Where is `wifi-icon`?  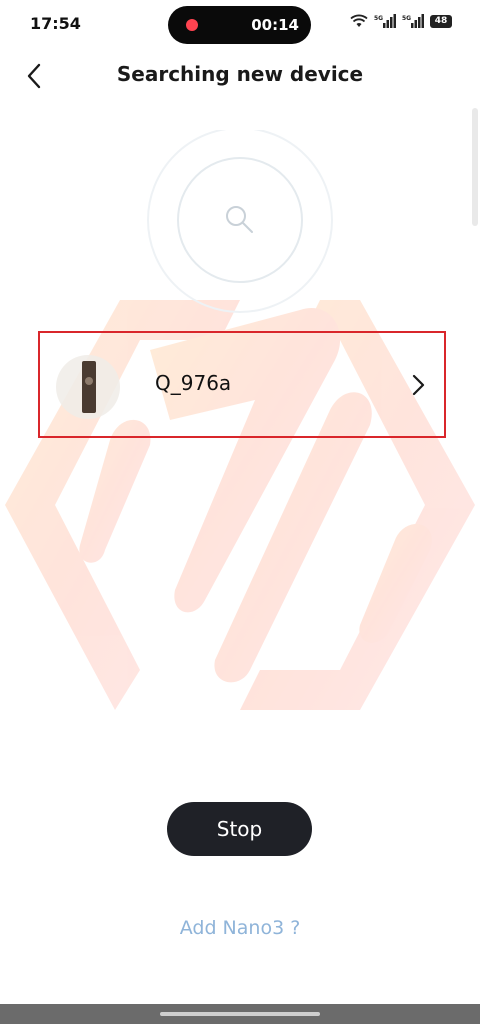
wifi-icon is located at coordinates (359, 20).